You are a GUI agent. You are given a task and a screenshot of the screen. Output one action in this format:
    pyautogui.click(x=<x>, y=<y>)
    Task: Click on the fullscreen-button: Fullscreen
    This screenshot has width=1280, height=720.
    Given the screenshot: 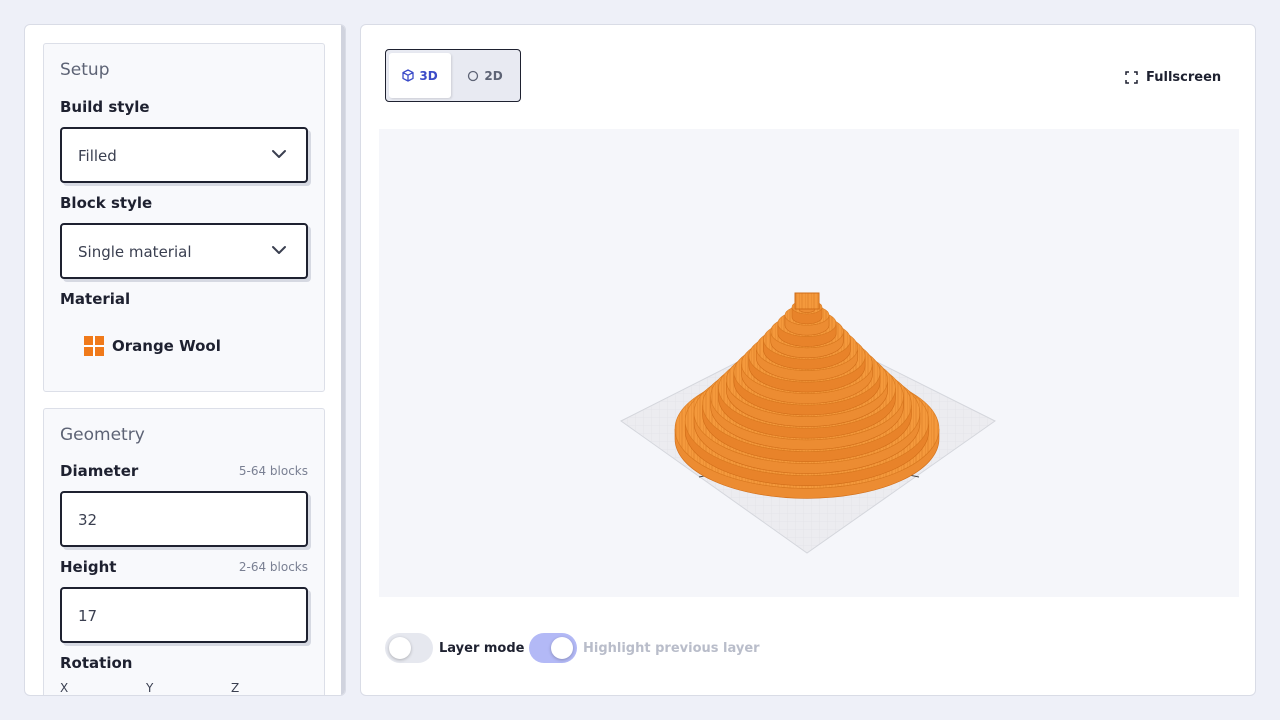 What is the action you would take?
    pyautogui.click(x=1173, y=77)
    